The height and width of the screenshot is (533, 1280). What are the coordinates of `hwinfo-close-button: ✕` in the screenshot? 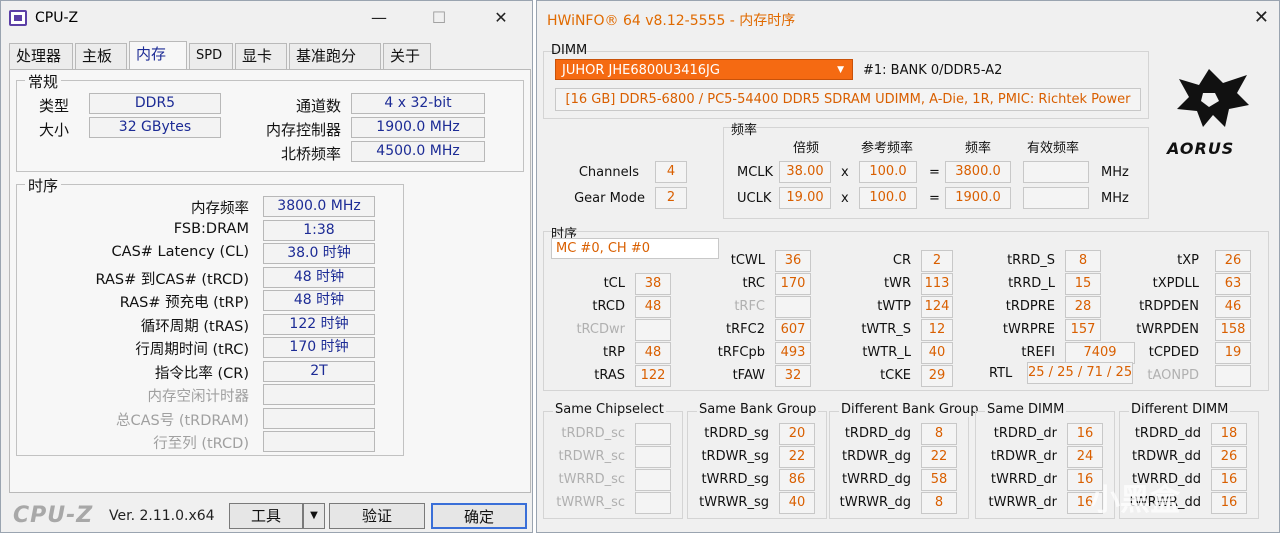 It's located at (1261, 17).